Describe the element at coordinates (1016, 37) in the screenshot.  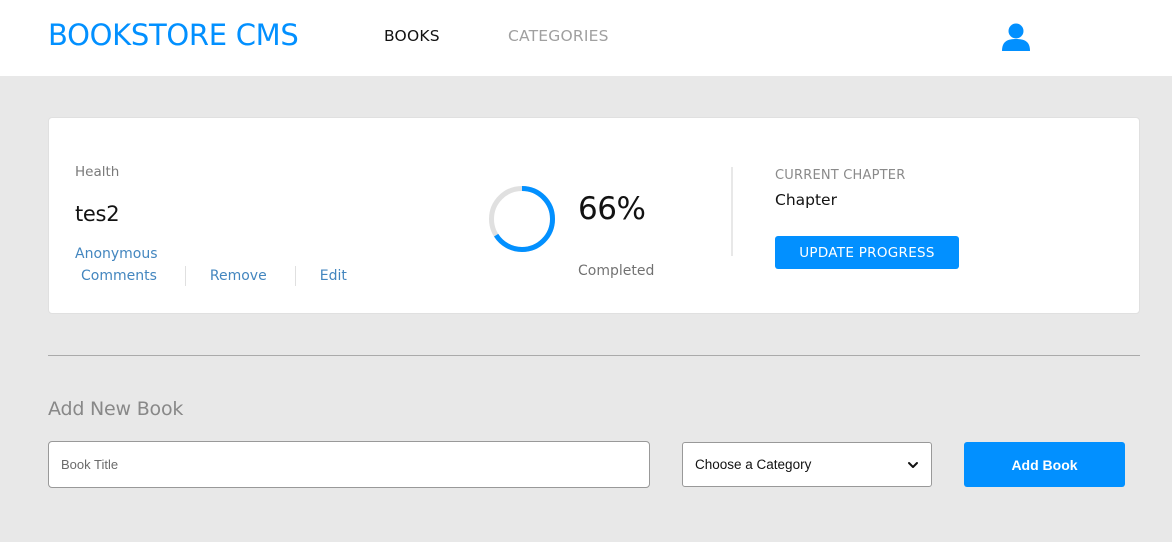
I see `user-icon` at that location.